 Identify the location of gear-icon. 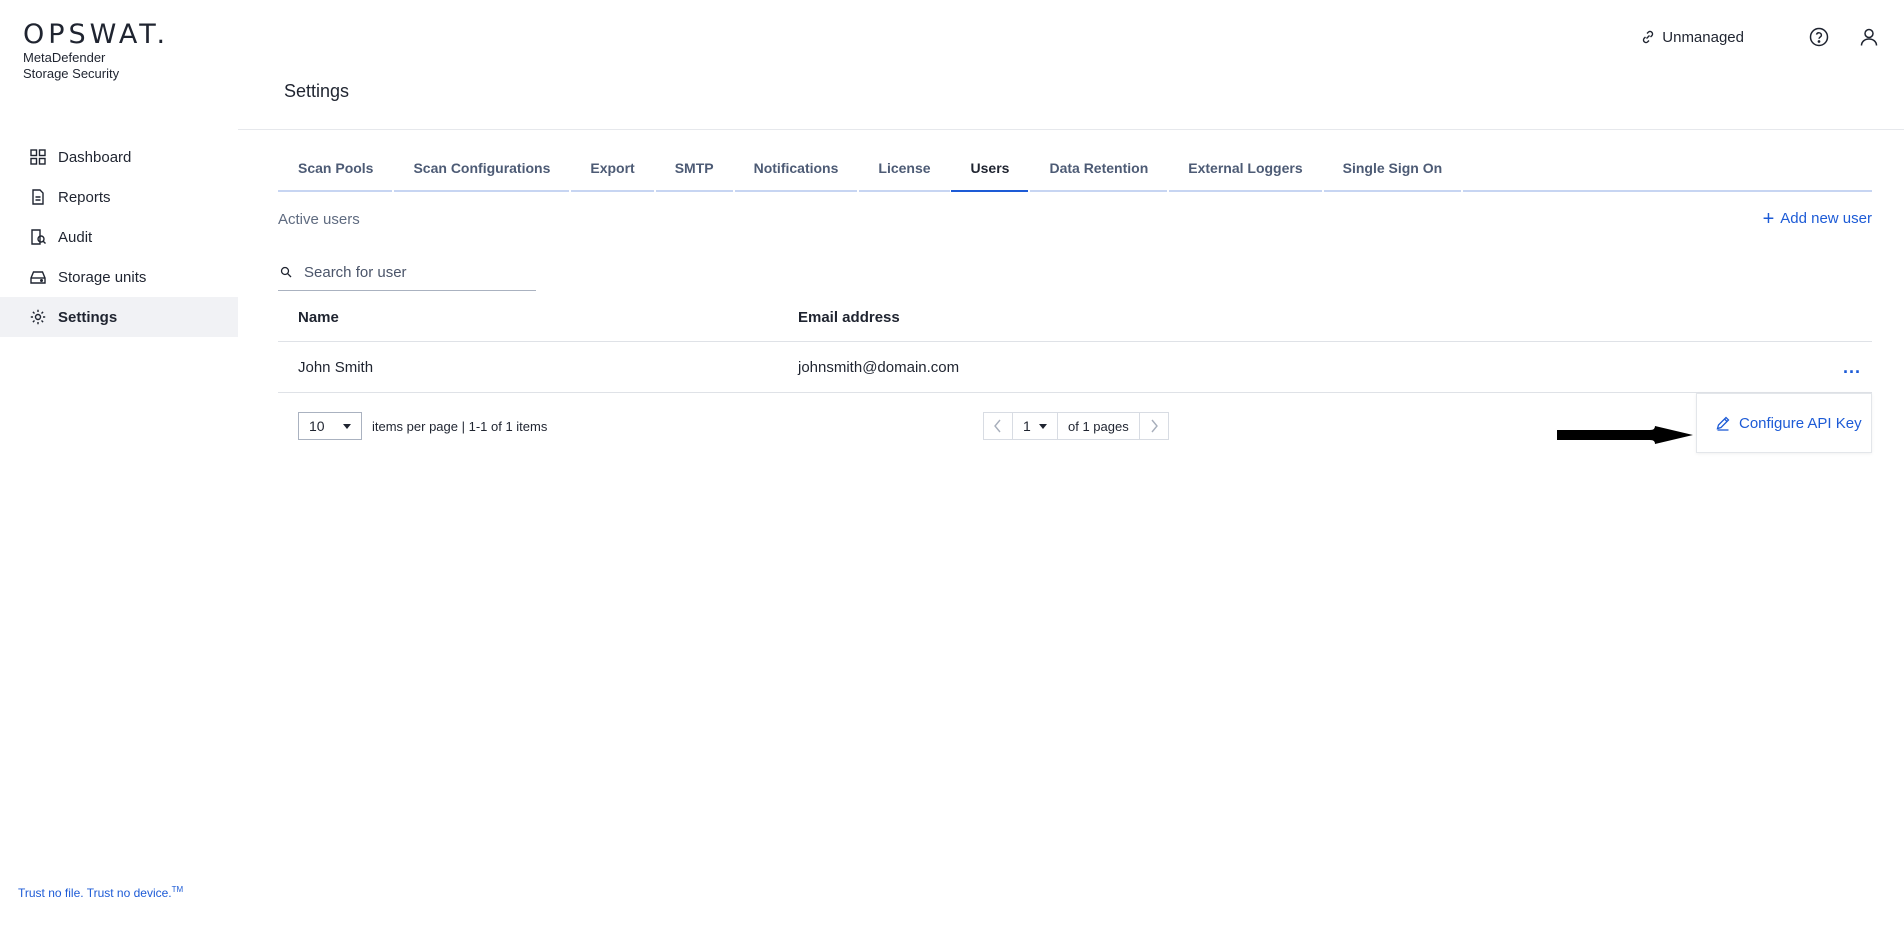
(38, 317).